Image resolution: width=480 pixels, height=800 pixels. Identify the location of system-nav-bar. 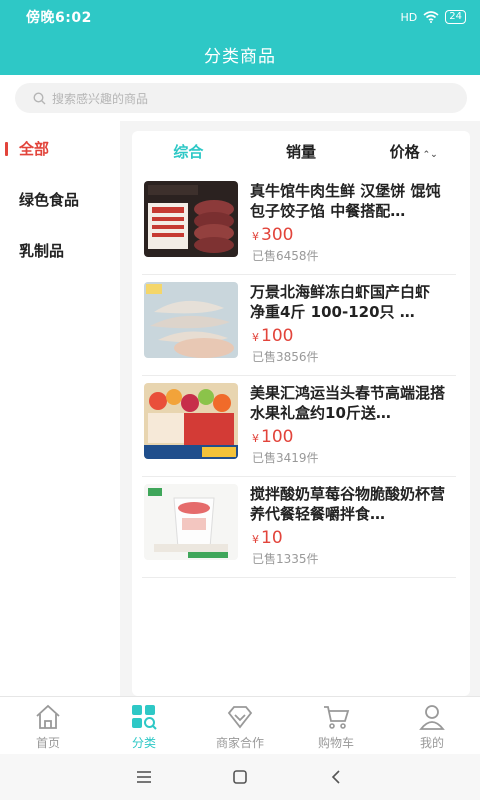
(240, 777).